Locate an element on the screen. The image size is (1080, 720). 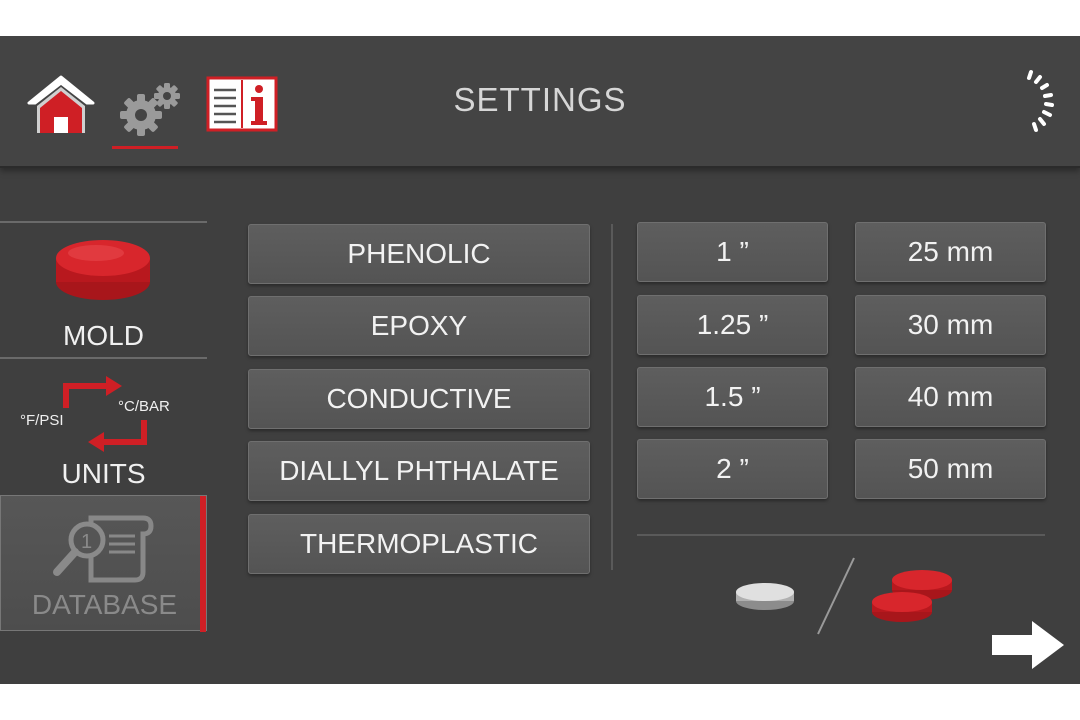
size-1-5-inch-button: 1.5 ” is located at coordinates (732, 397).